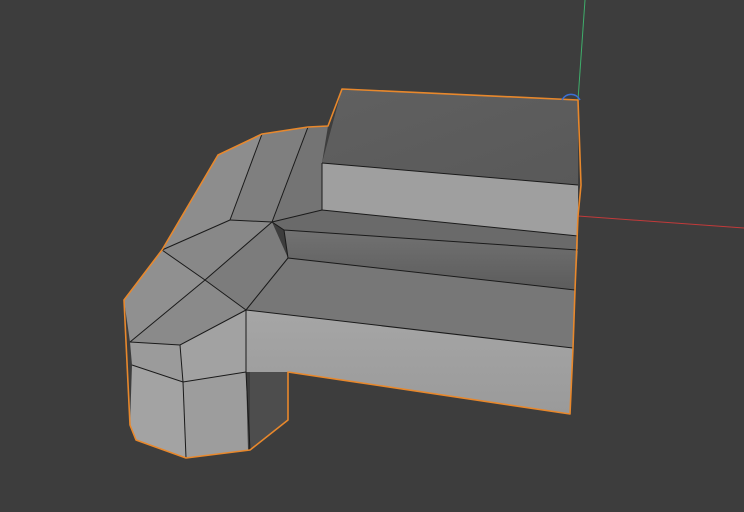 The image size is (744, 512). I want to click on x-axis-line, so click(660, 222).